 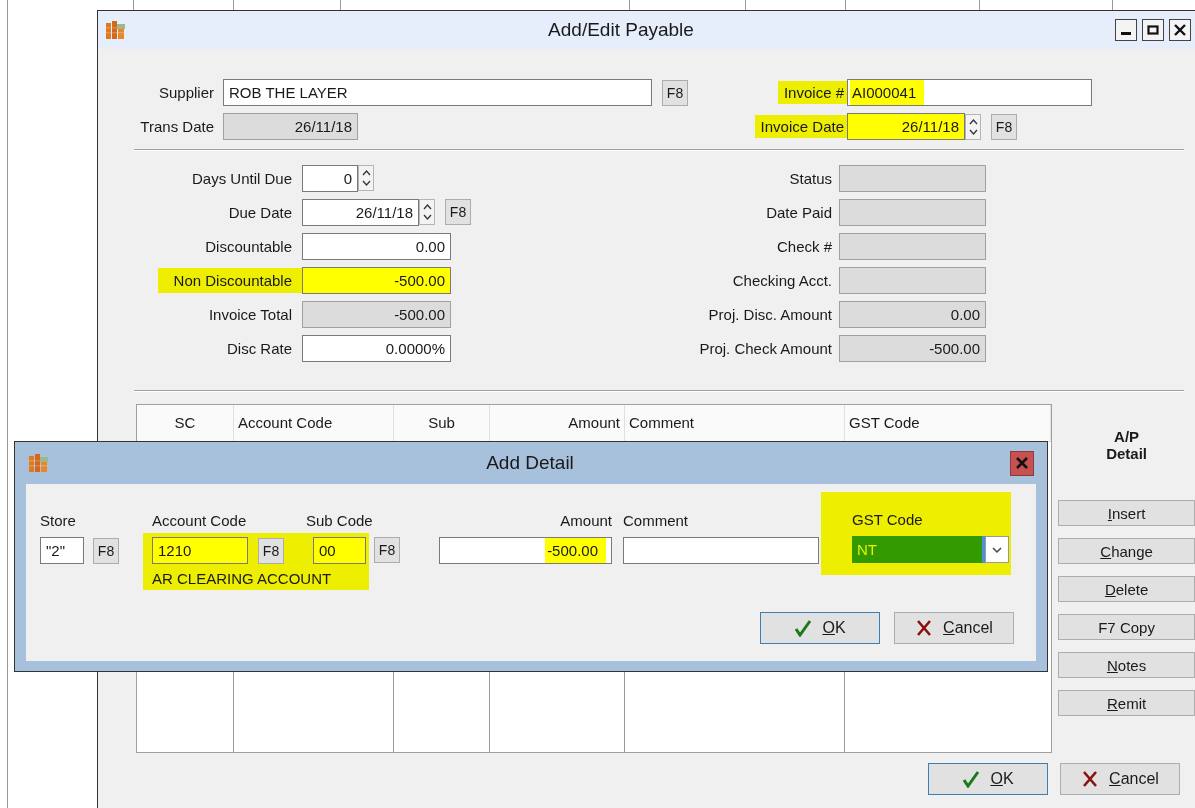 I want to click on input-field: AI000041, so click(x=969, y=92).